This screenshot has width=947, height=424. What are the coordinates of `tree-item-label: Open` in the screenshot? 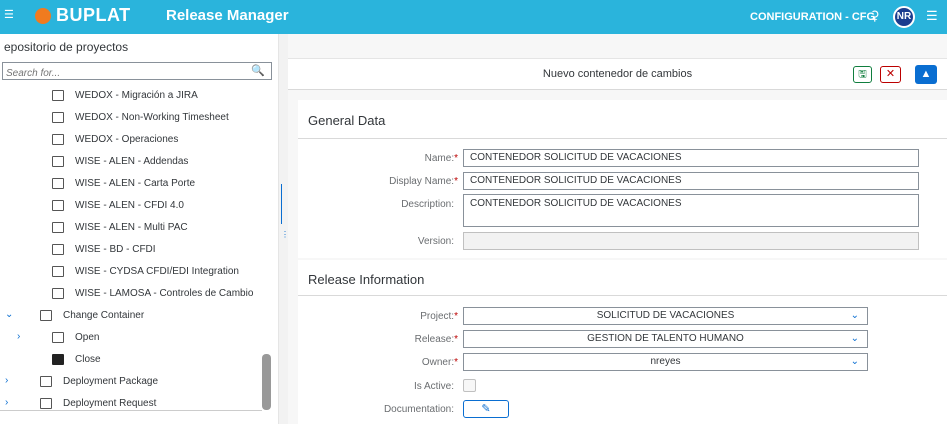 It's located at (87, 337).